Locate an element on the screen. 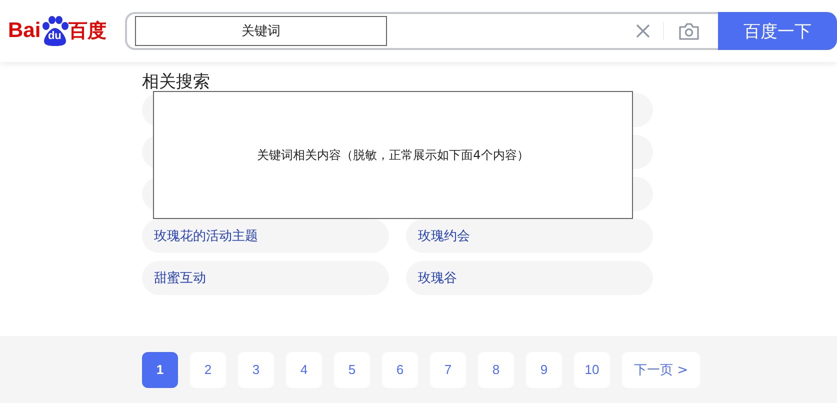  page-button: 6 is located at coordinates (400, 370).